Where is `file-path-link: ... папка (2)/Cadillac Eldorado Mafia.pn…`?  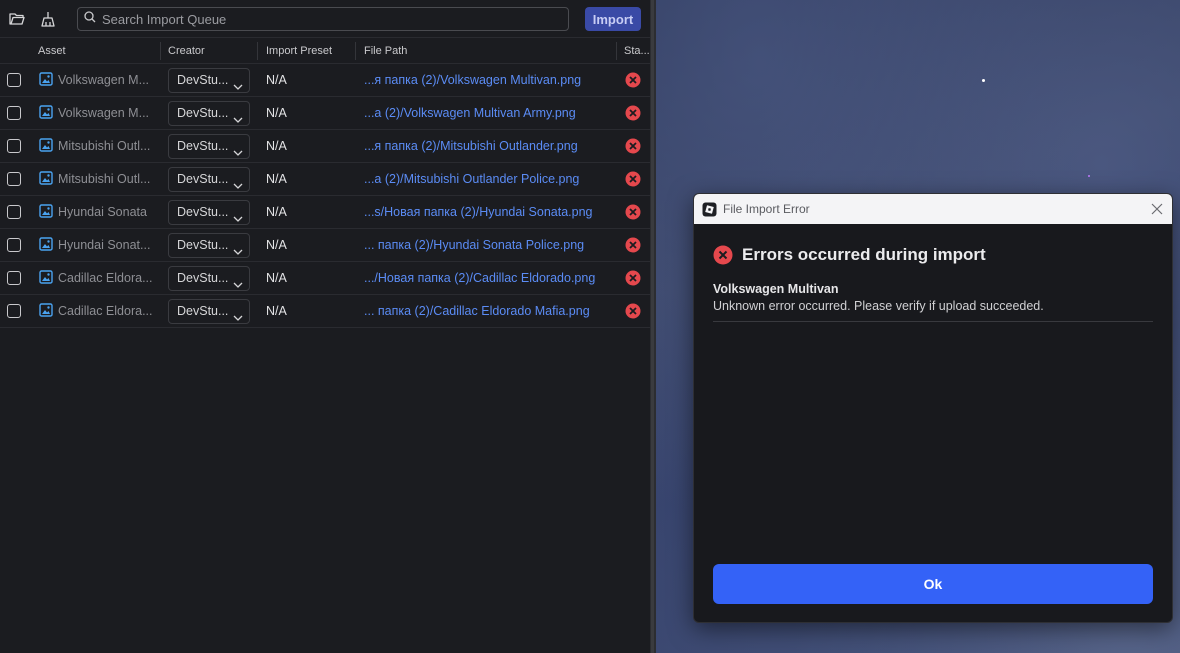
file-path-link: ... папка (2)/Cadillac Eldorado Mafia.pn… is located at coordinates (477, 311).